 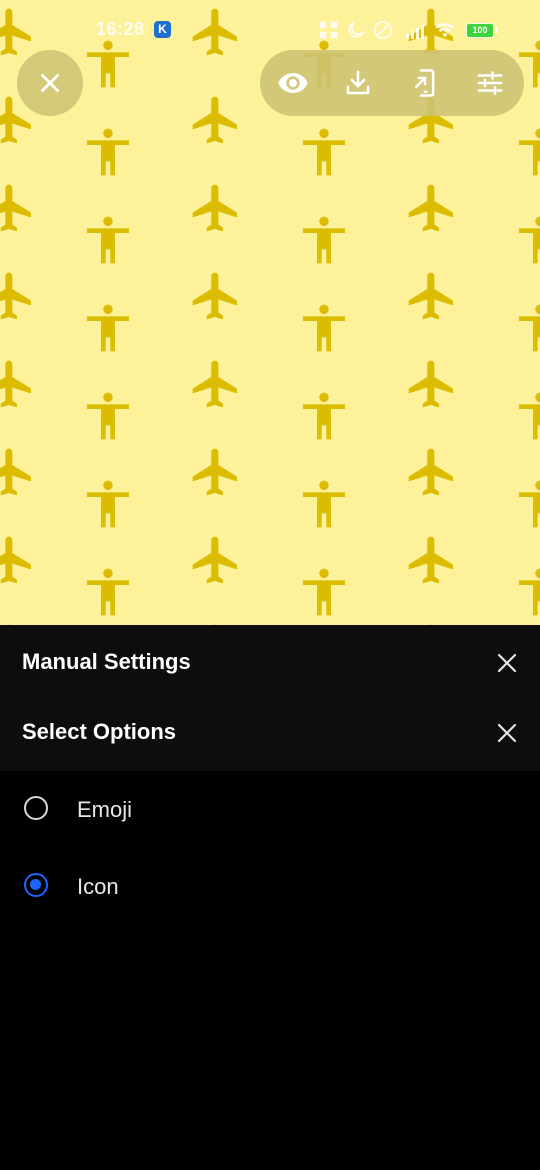 What do you see at coordinates (98, 886) in the screenshot?
I see `option-label-icon: Icon` at bounding box center [98, 886].